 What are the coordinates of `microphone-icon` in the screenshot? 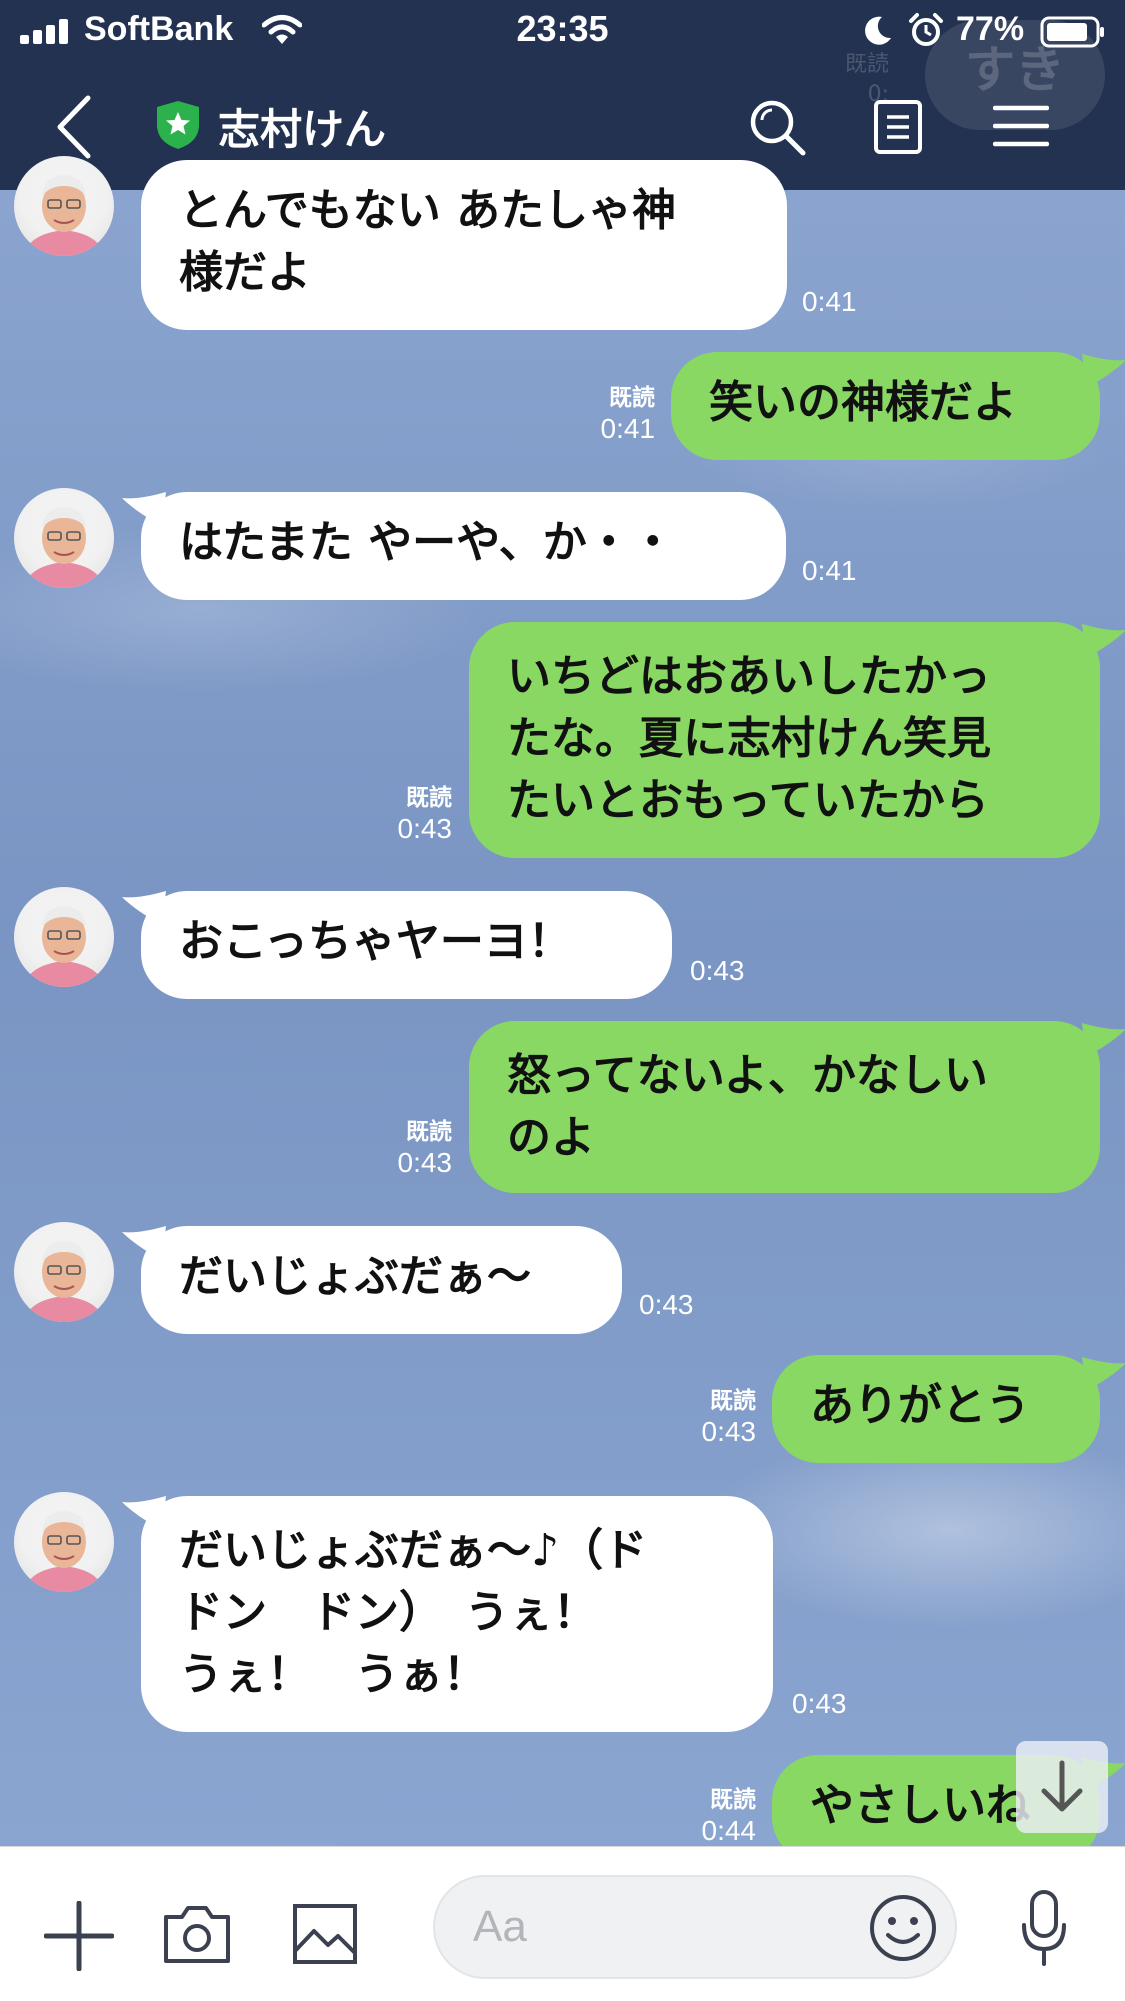 It's located at (1044, 1928).